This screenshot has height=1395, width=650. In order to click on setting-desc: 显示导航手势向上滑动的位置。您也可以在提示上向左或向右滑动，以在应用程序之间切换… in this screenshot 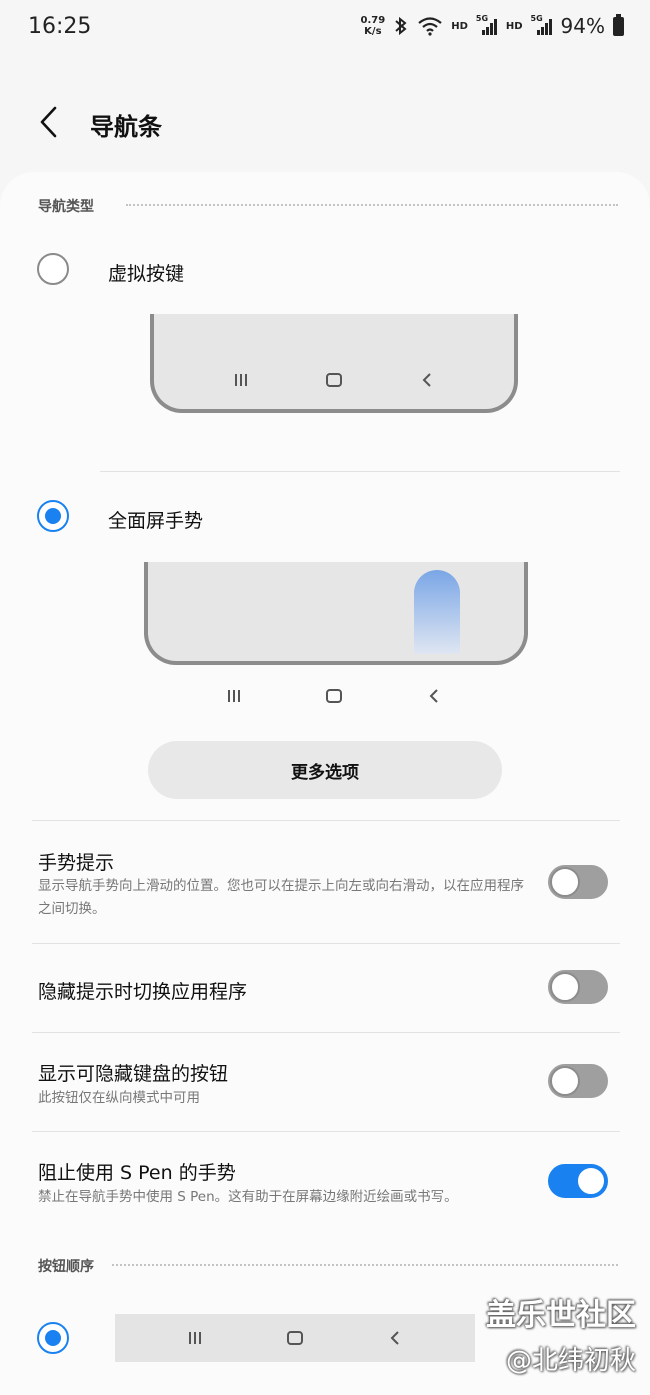, I will do `click(281, 897)`.